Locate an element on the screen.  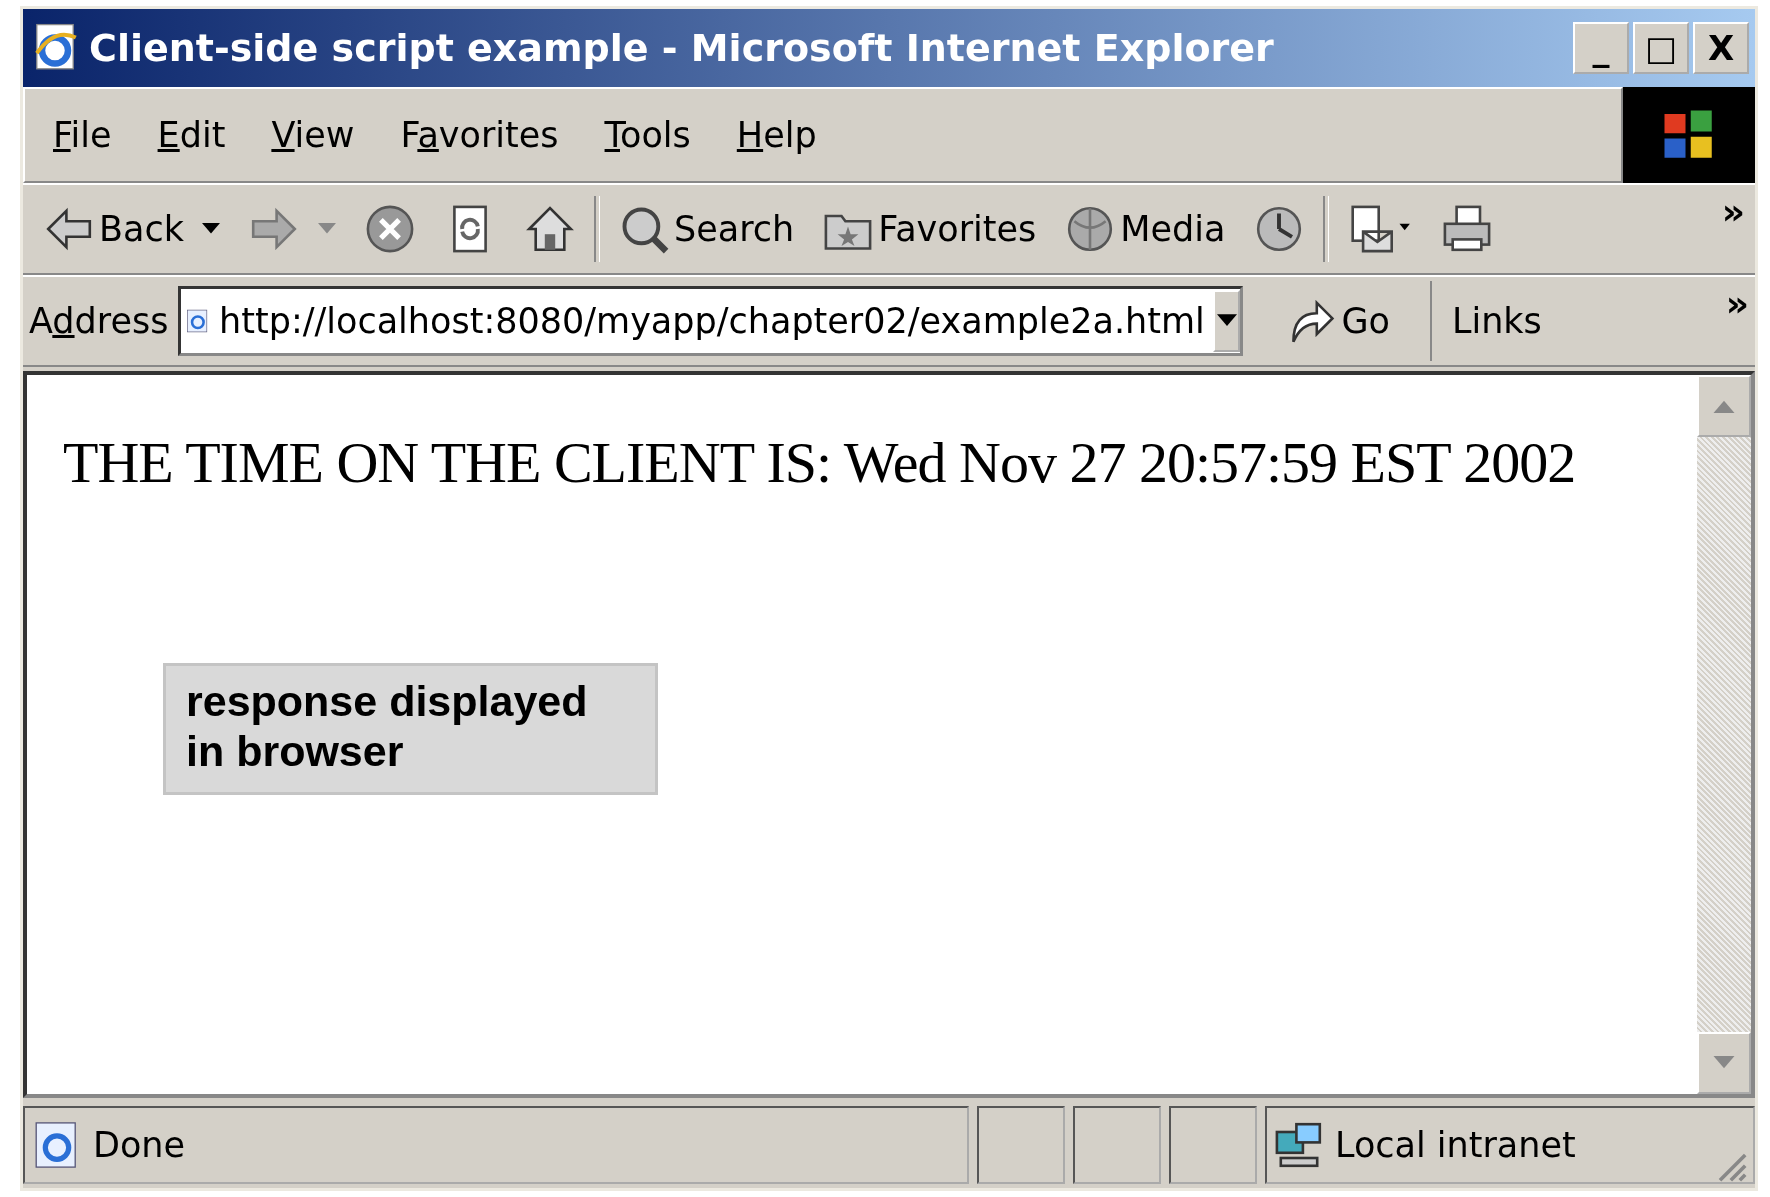
window-control-button: X is located at coordinates (1721, 48).